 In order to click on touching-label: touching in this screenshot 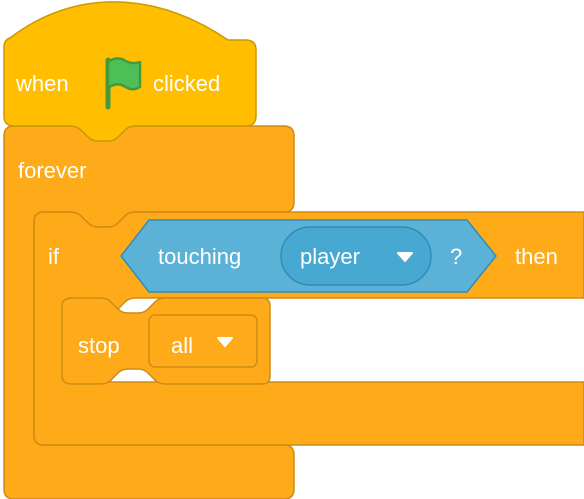, I will do `click(200, 256)`.